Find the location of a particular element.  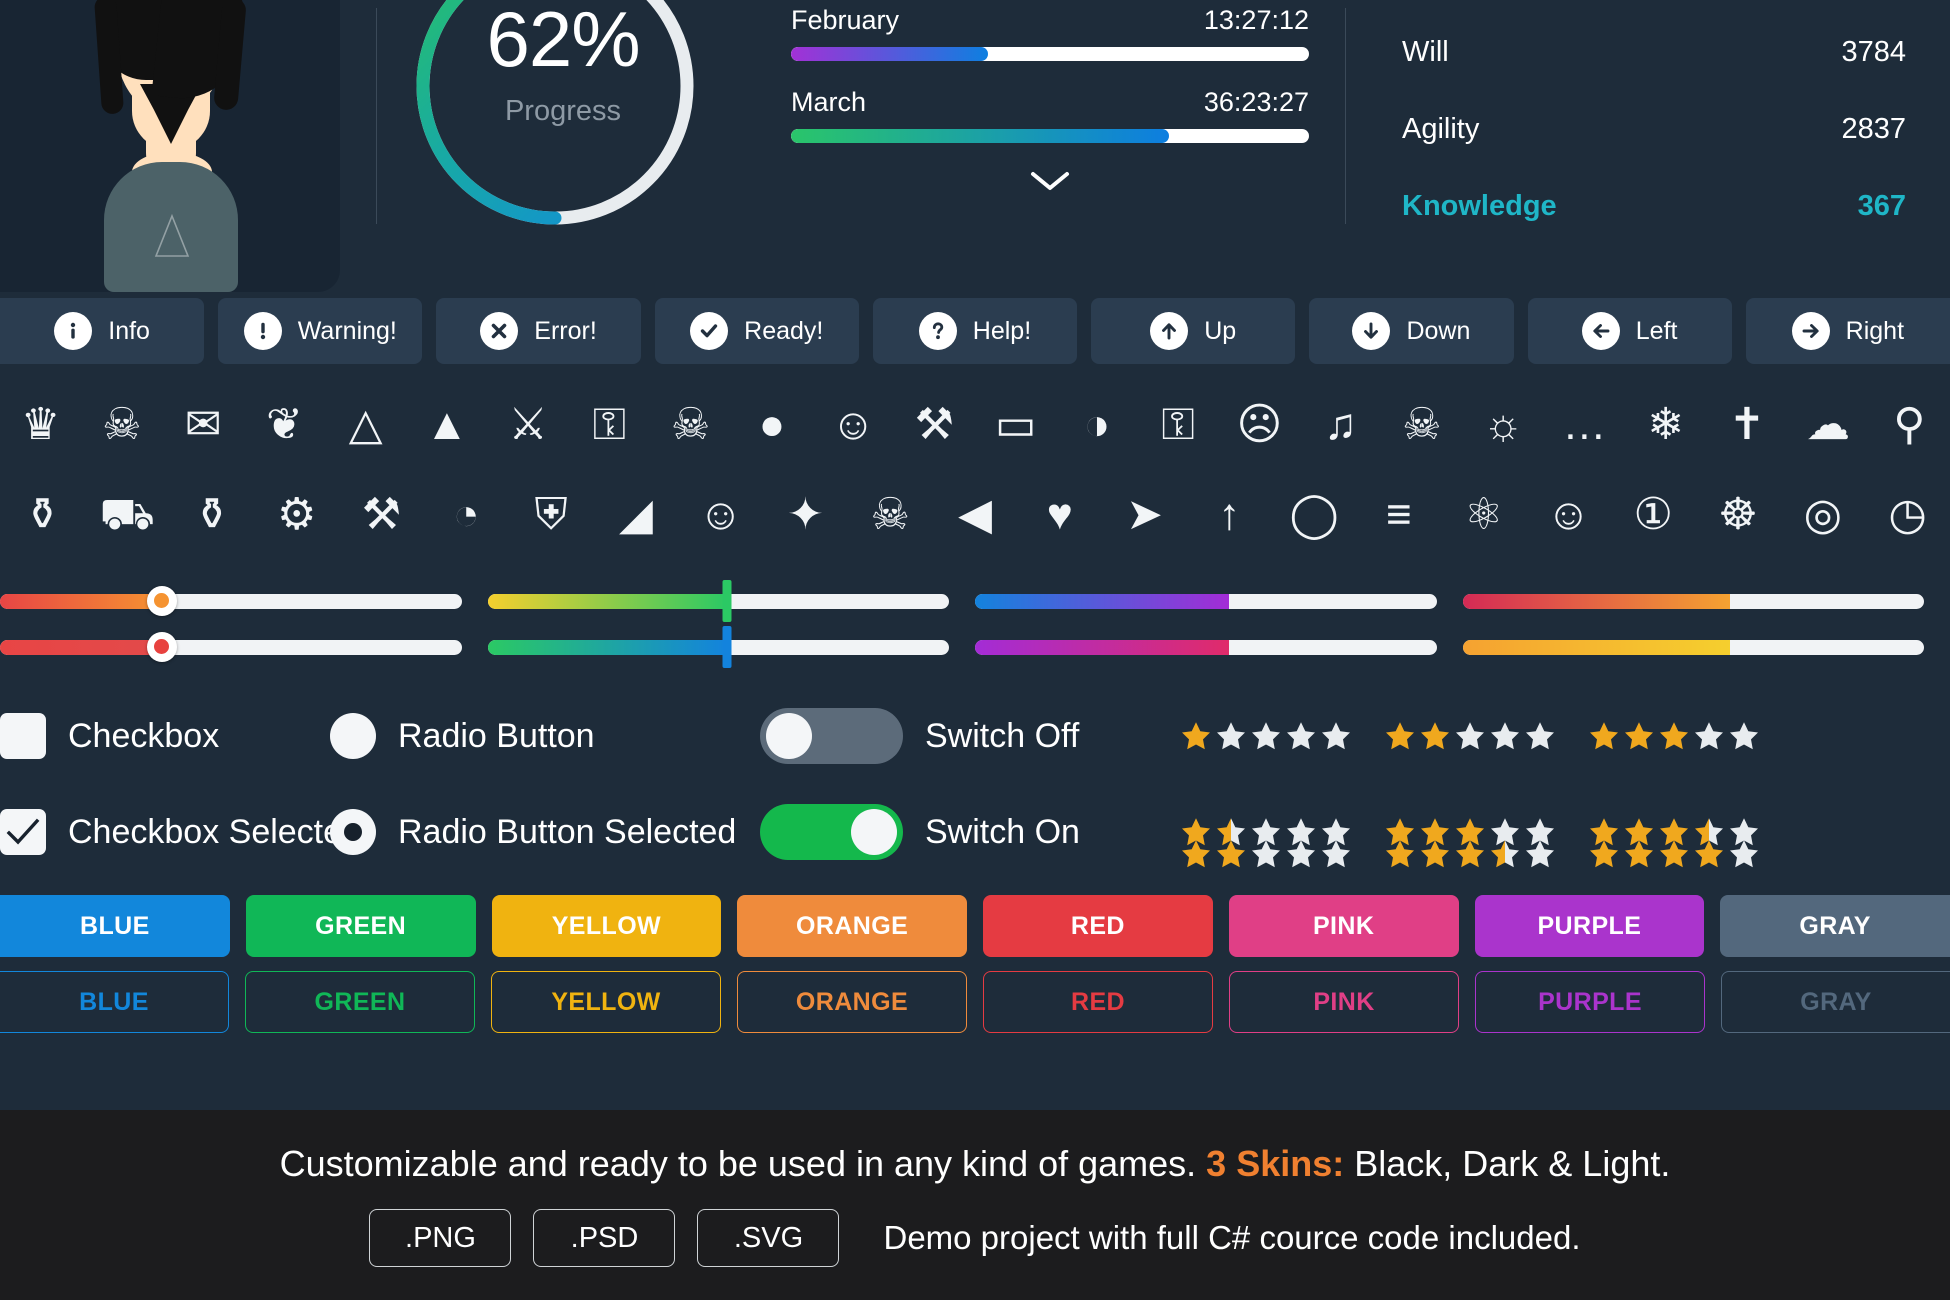

leaves-icon: ❦ is located at coordinates (284, 425).